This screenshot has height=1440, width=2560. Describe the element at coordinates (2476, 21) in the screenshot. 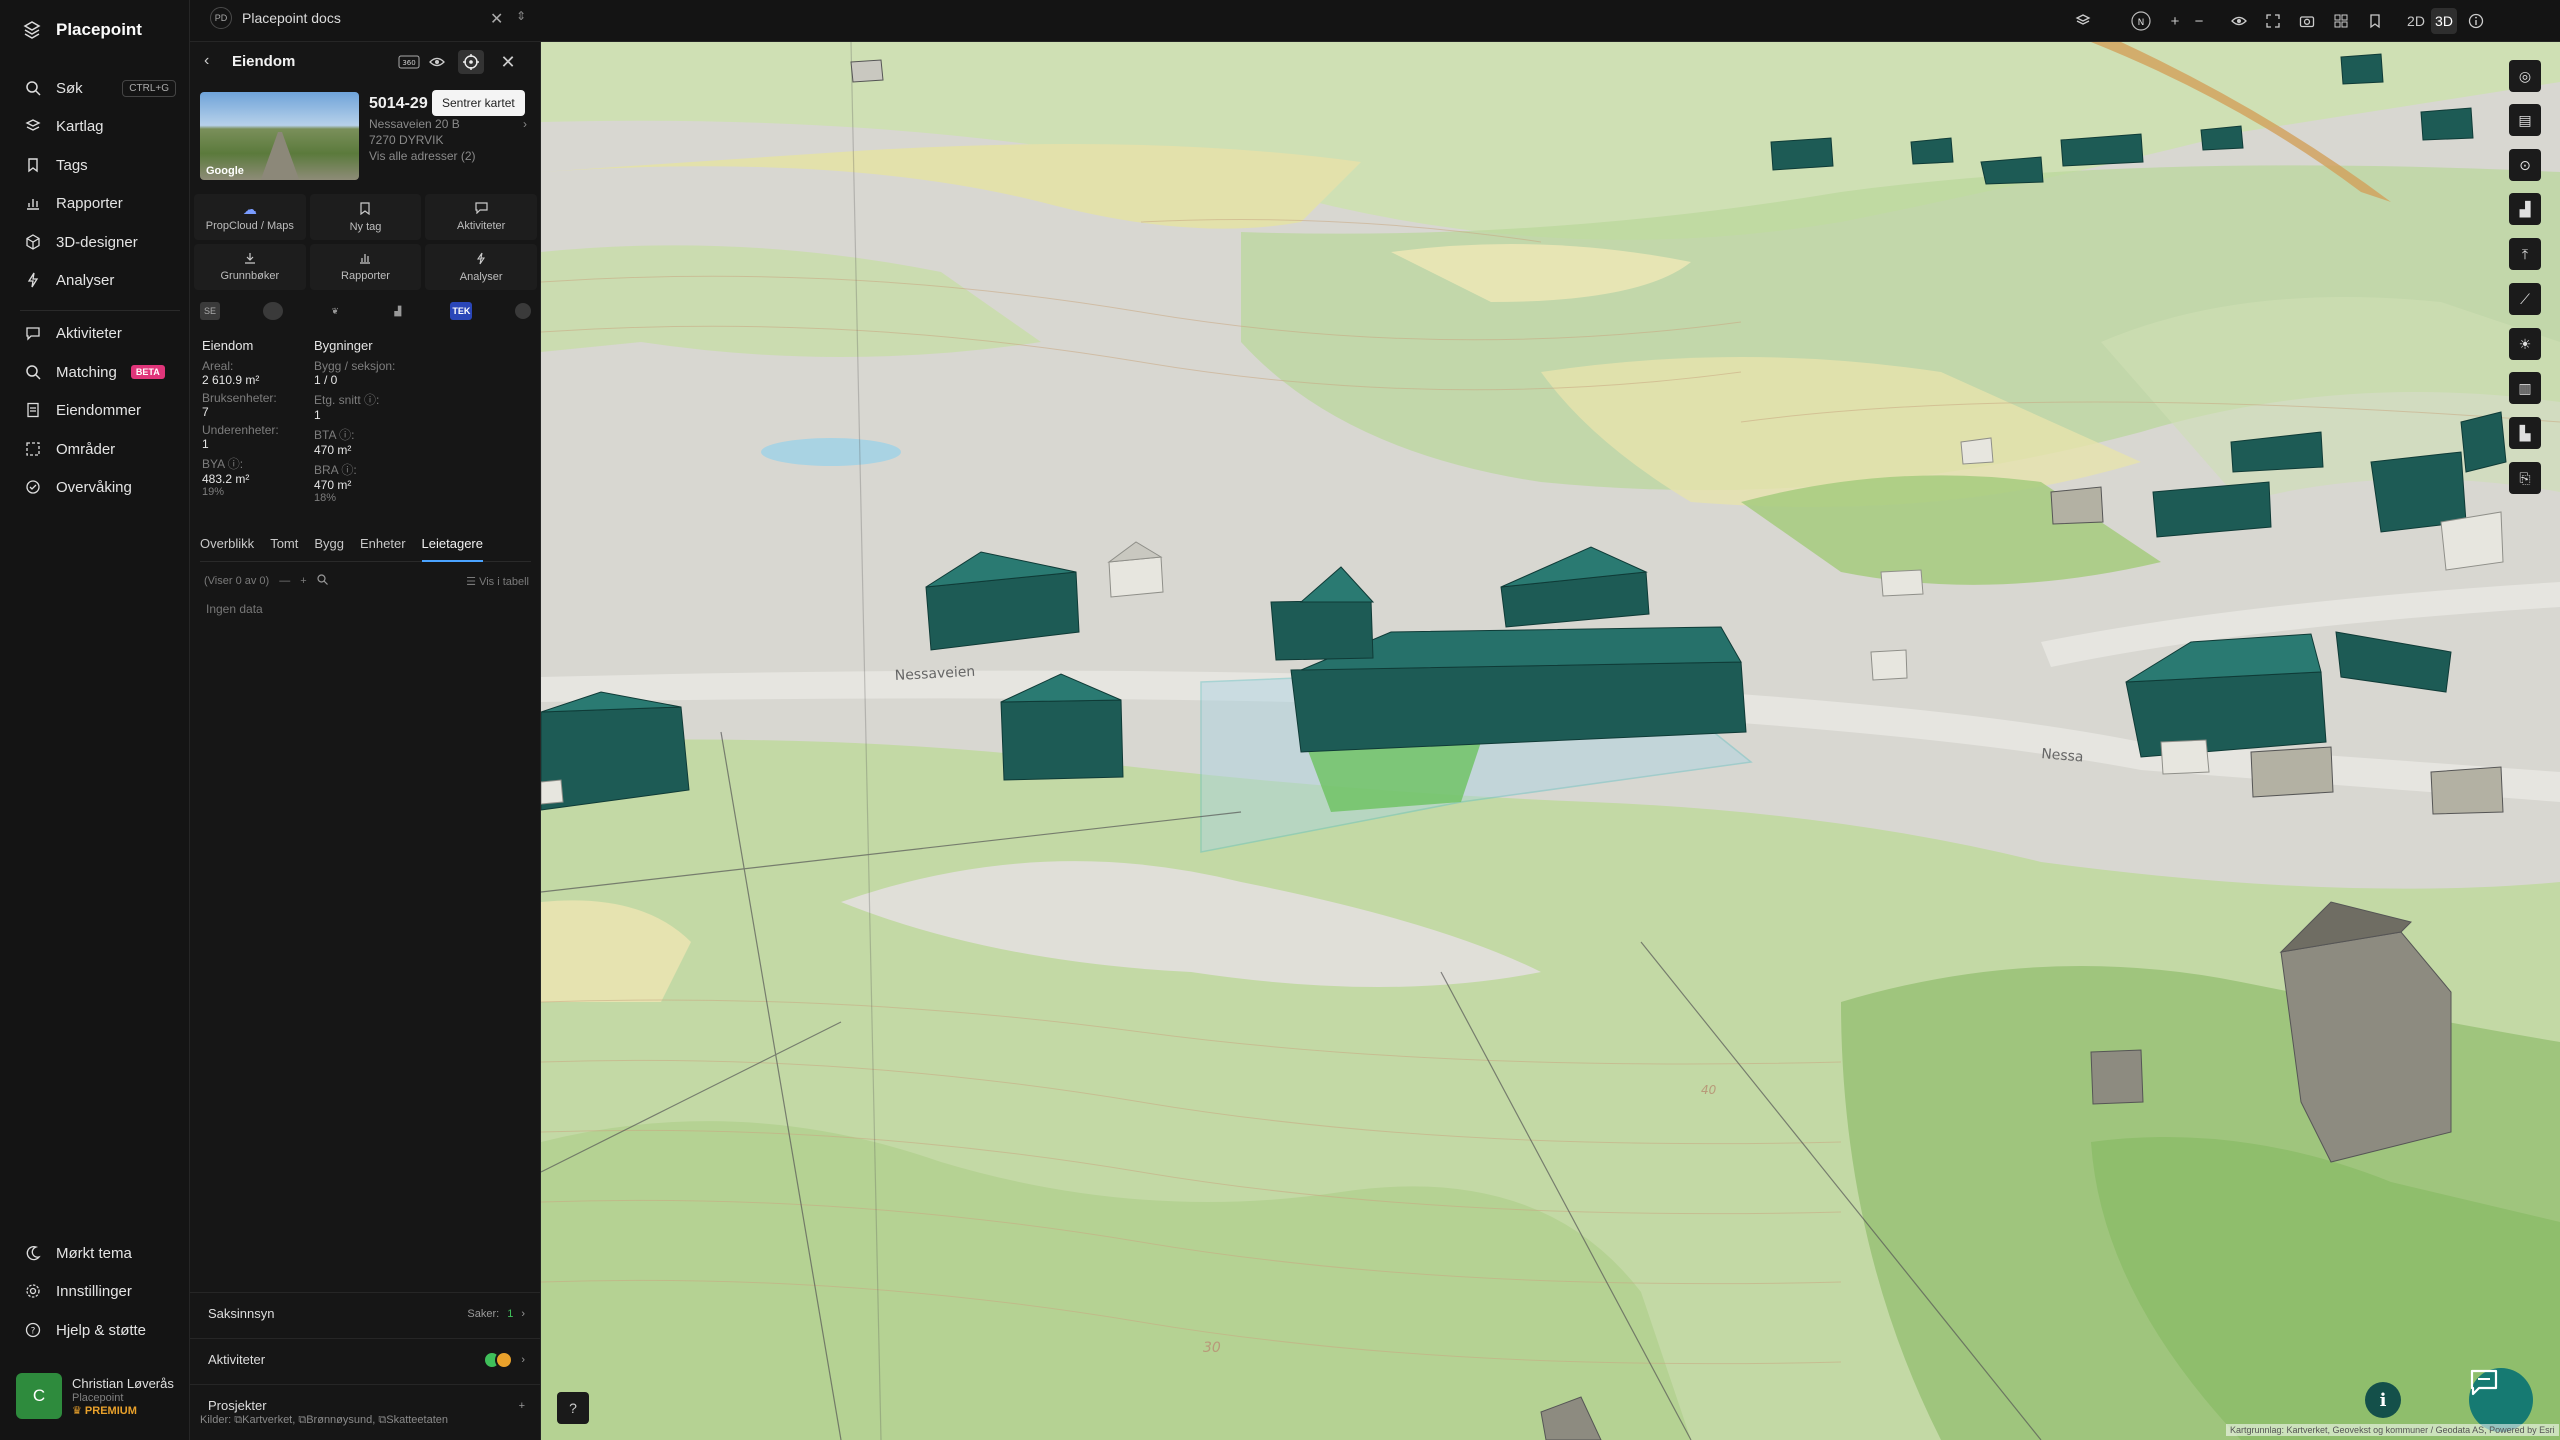

I see `info-icon` at that location.